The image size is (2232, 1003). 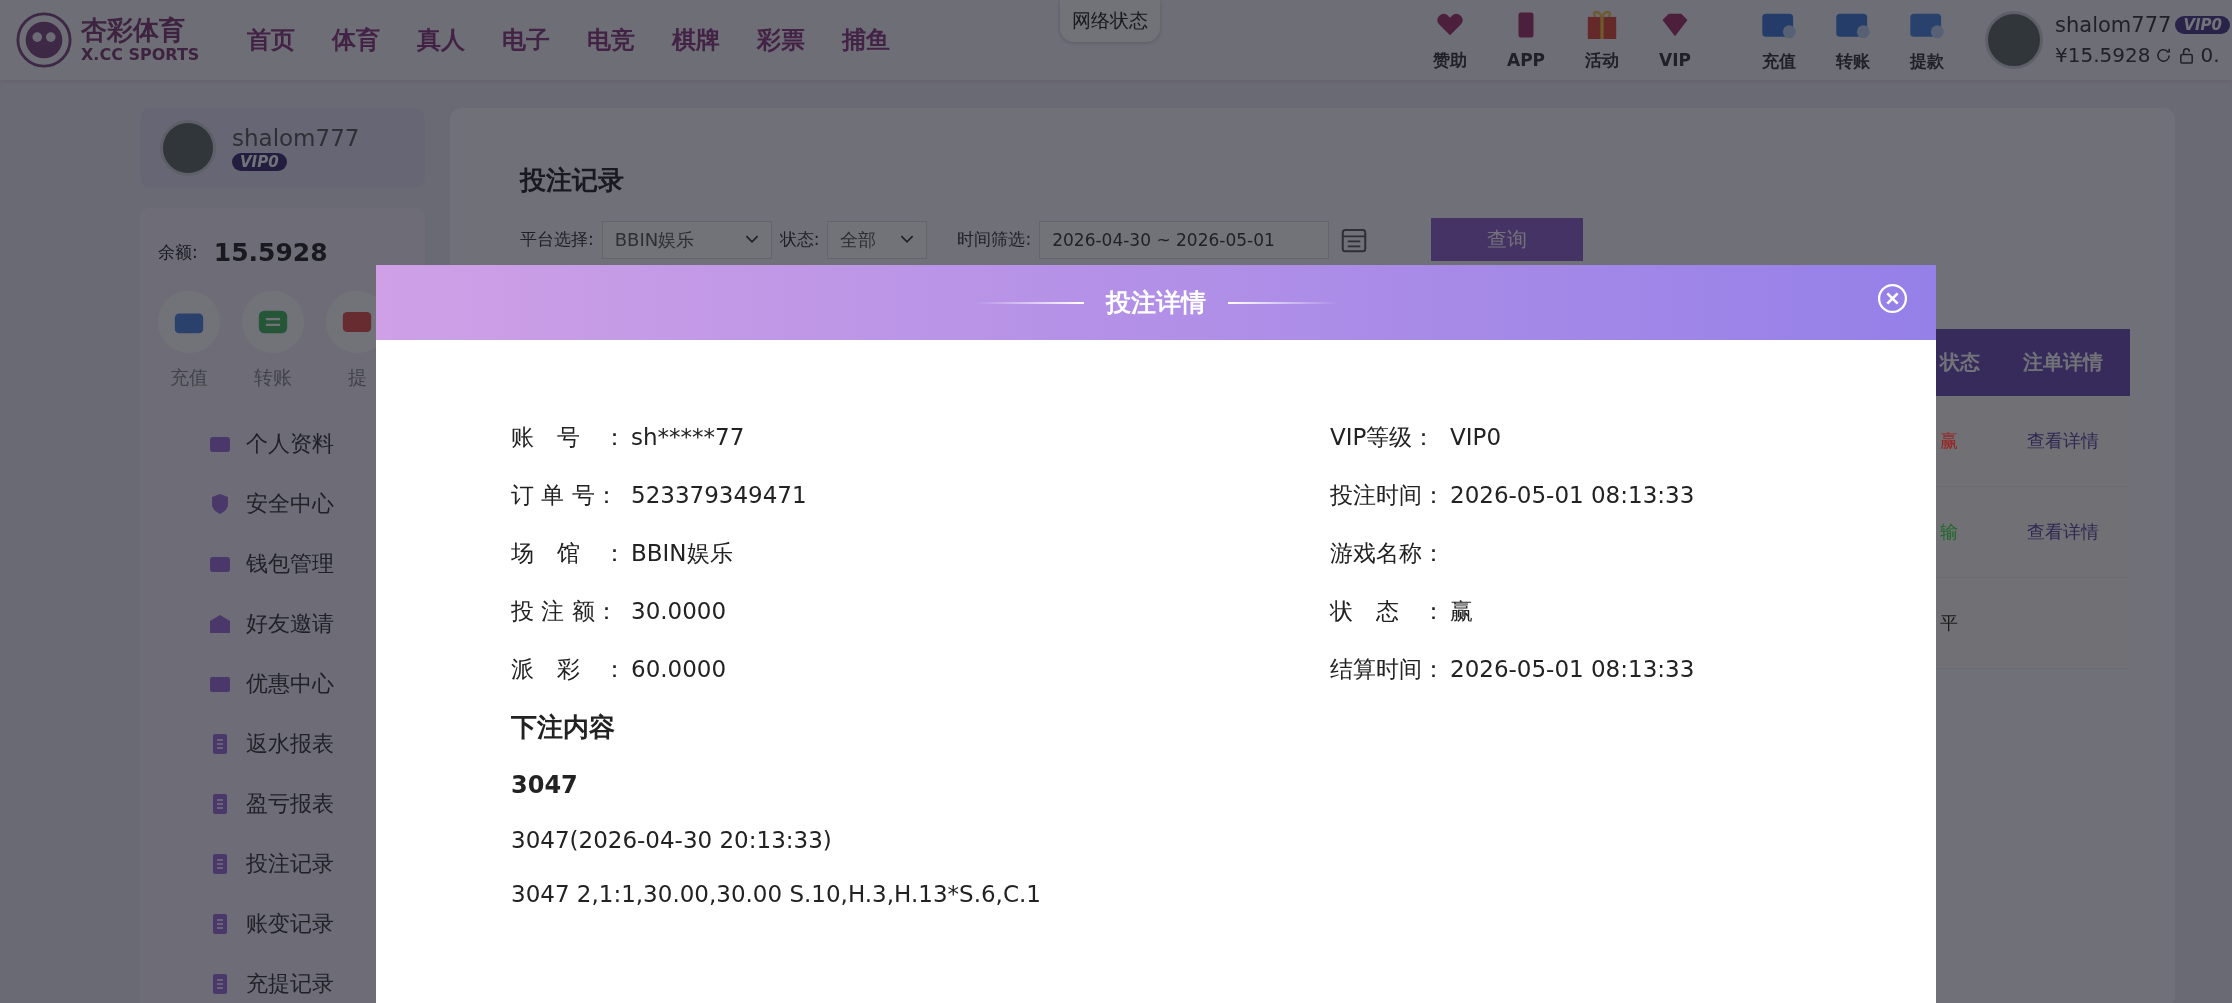 I want to click on field-value: 523379349471, so click(x=719, y=495).